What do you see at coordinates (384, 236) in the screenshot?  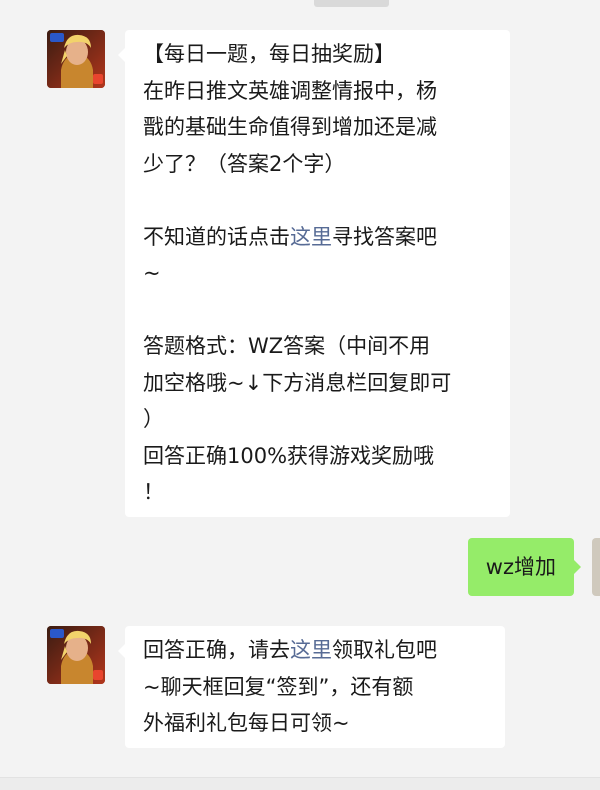 I see `message-text: 寻找答案吧` at bounding box center [384, 236].